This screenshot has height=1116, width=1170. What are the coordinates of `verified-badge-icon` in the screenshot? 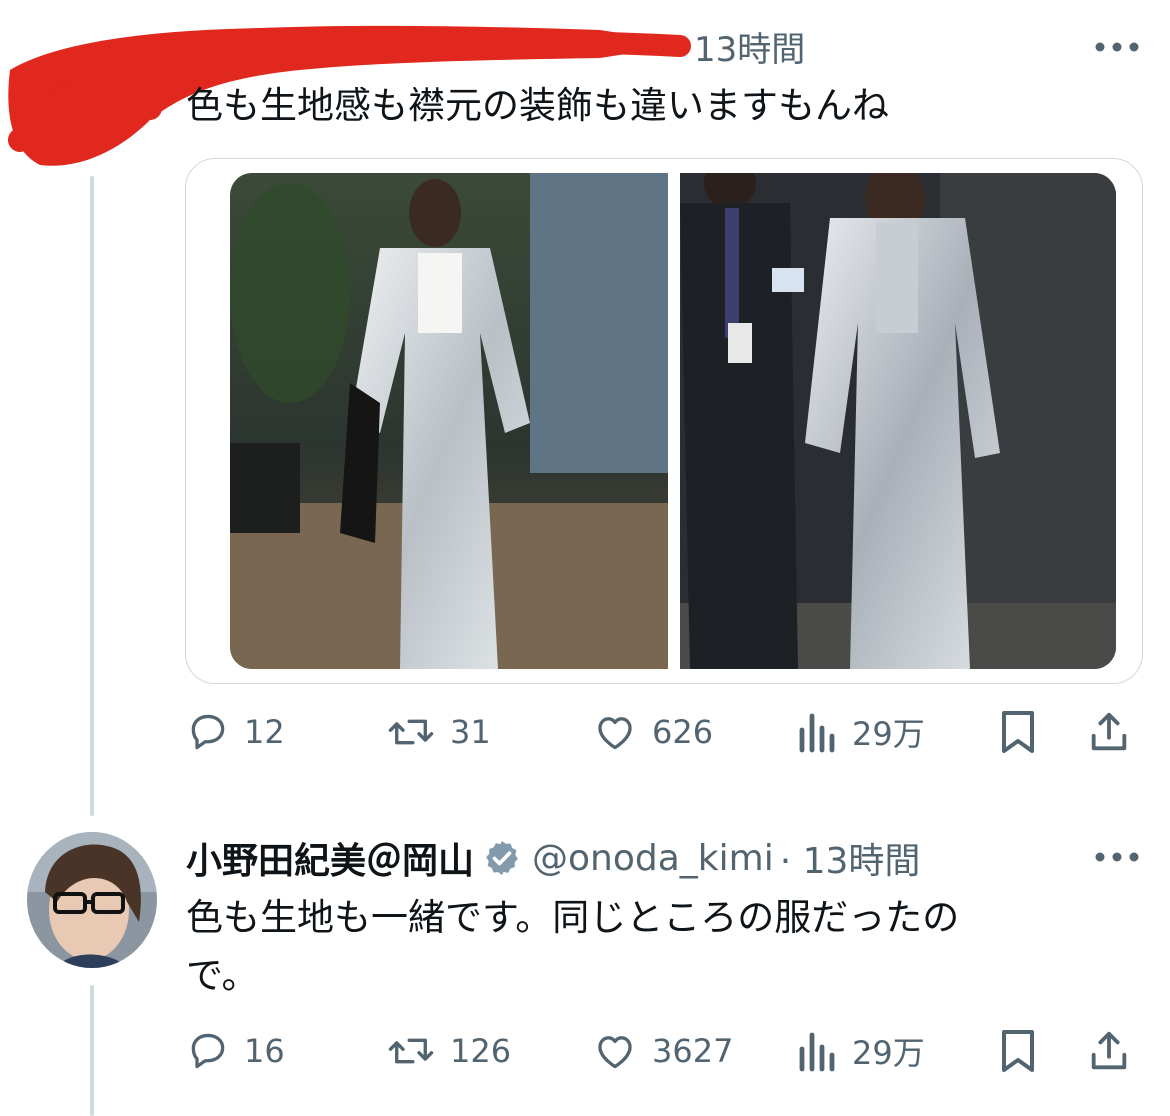 It's located at (502, 858).